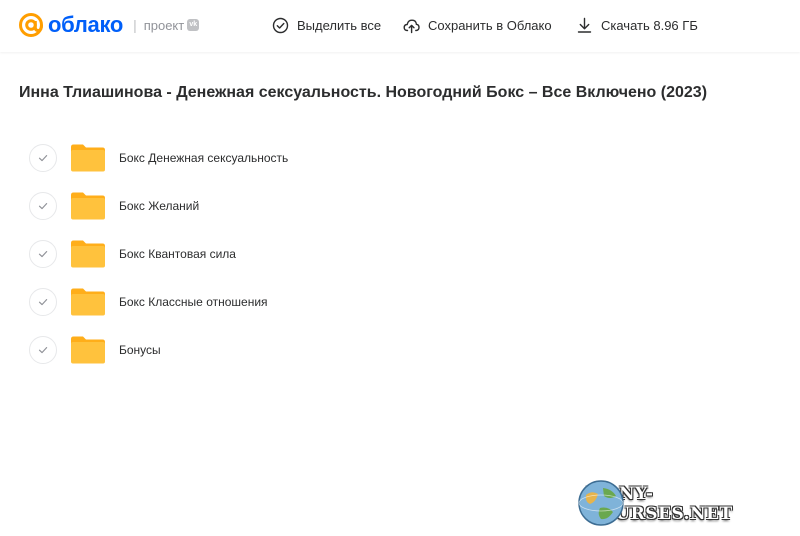  Describe the element at coordinates (339, 25) in the screenshot. I see `select-all-label: Выделить все` at that location.